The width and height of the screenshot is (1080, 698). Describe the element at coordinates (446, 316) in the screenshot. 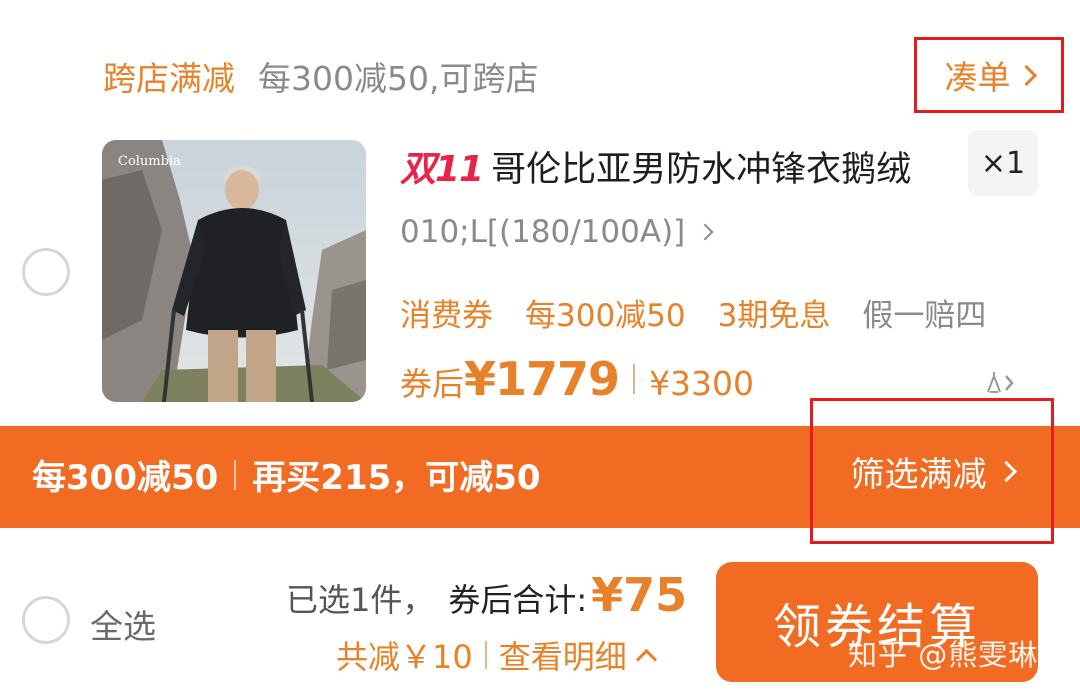

I see `benefit-tag: 消费券` at that location.